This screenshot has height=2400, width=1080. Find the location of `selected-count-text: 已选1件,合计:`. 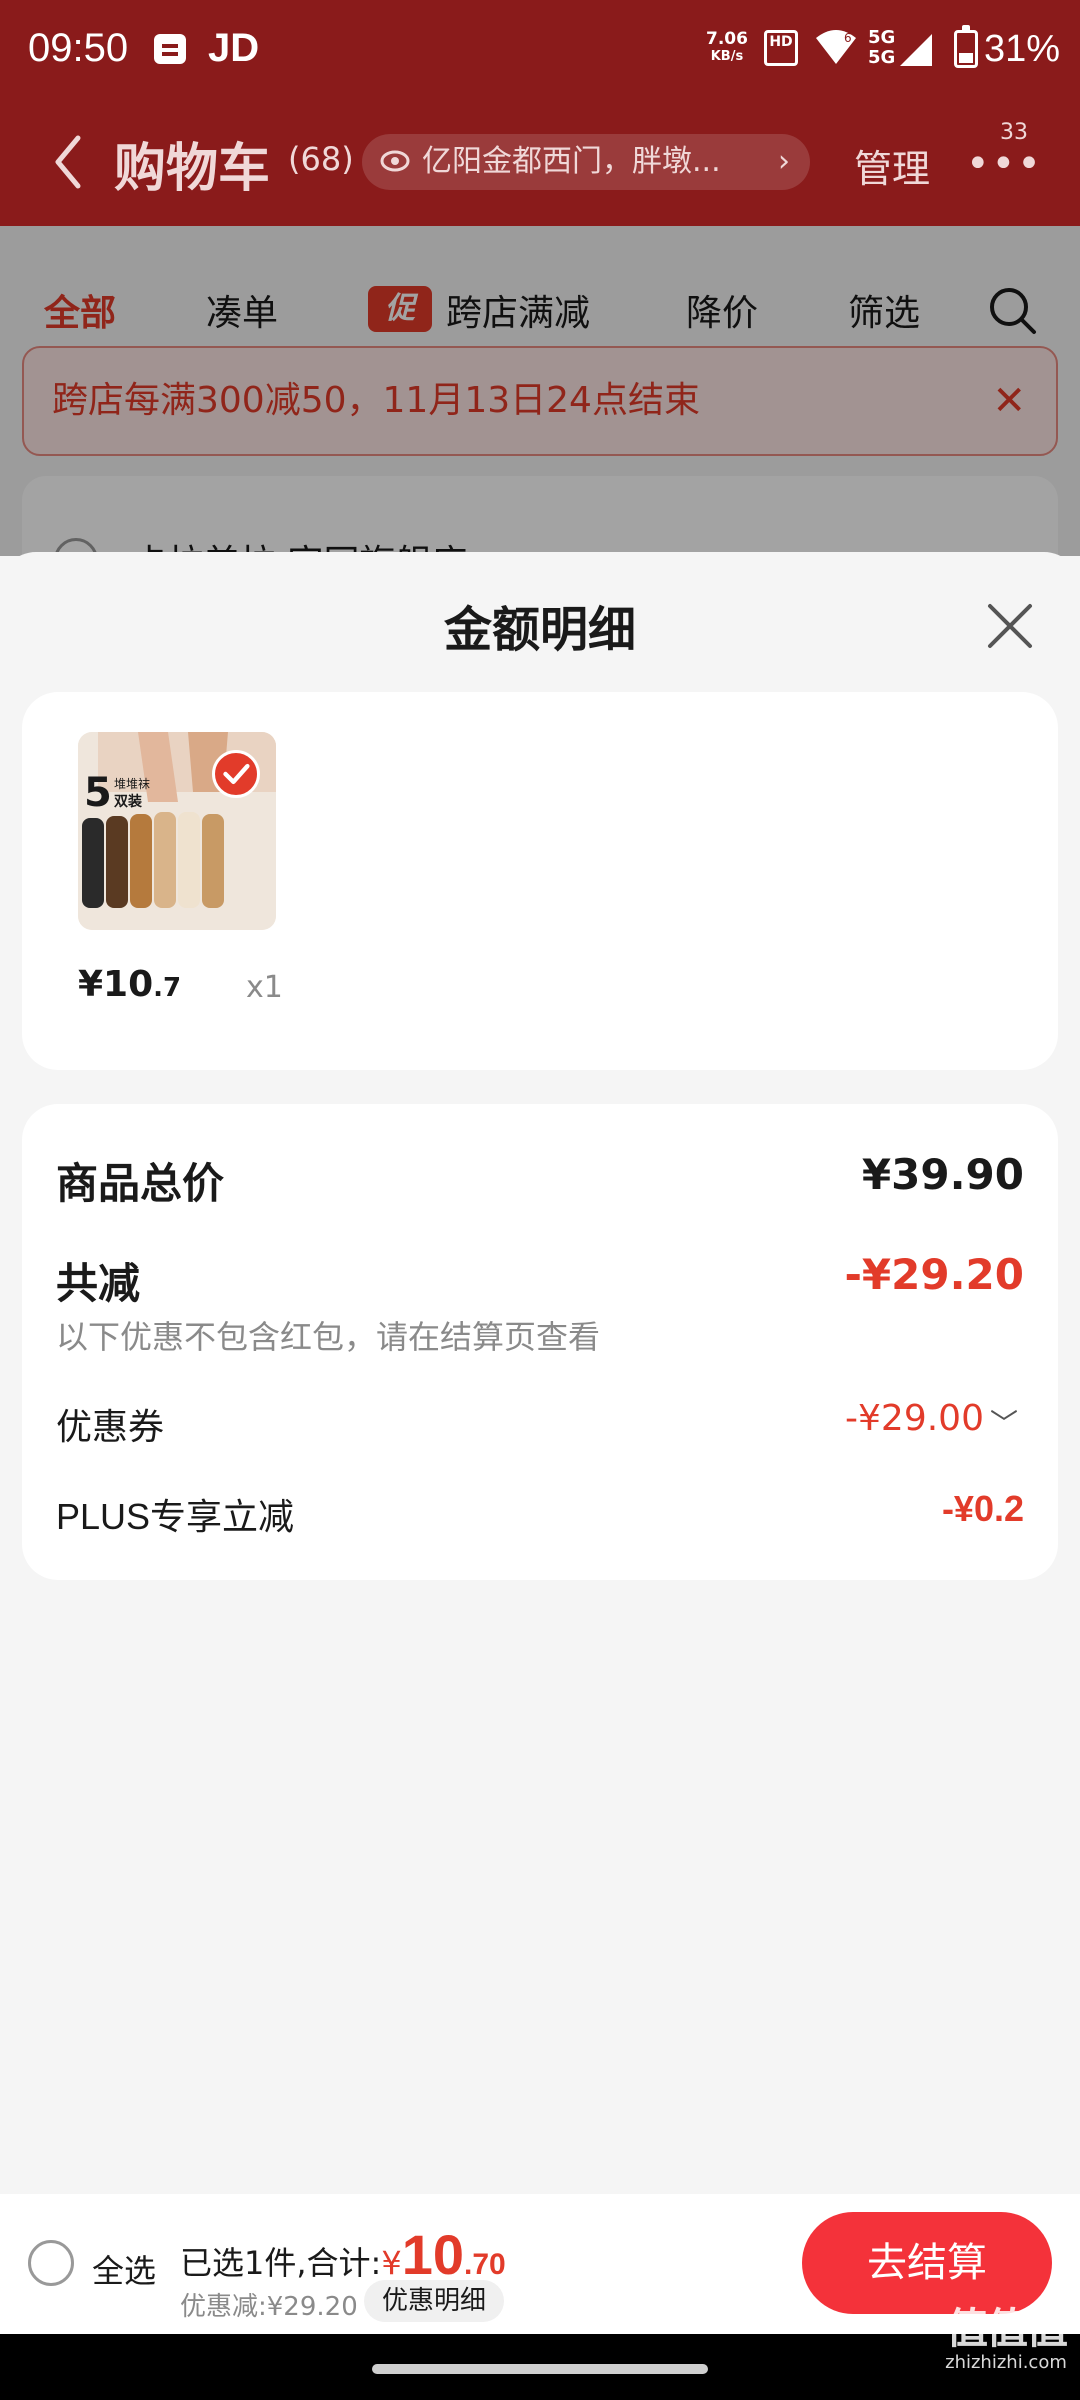

selected-count-text: 已选1件,合计: is located at coordinates (281, 2263).